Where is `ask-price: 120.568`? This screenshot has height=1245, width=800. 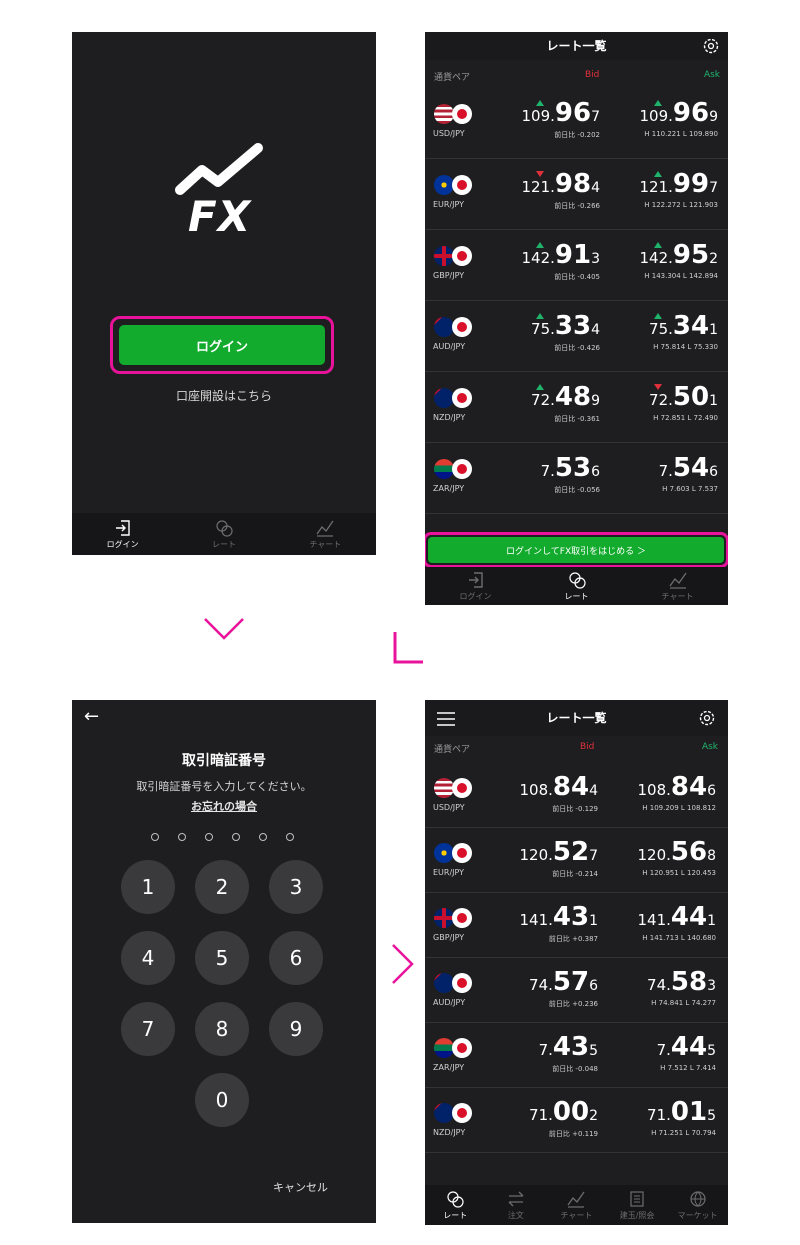
ask-price: 120.568 is located at coordinates (676, 852).